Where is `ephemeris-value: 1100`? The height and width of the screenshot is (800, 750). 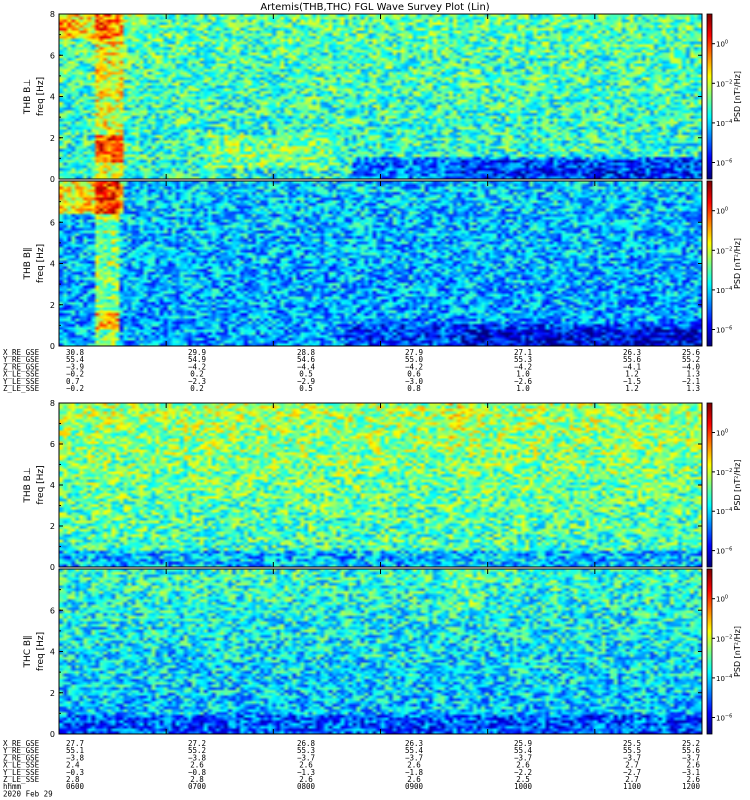
ephemeris-value: 1100 is located at coordinates (632, 786).